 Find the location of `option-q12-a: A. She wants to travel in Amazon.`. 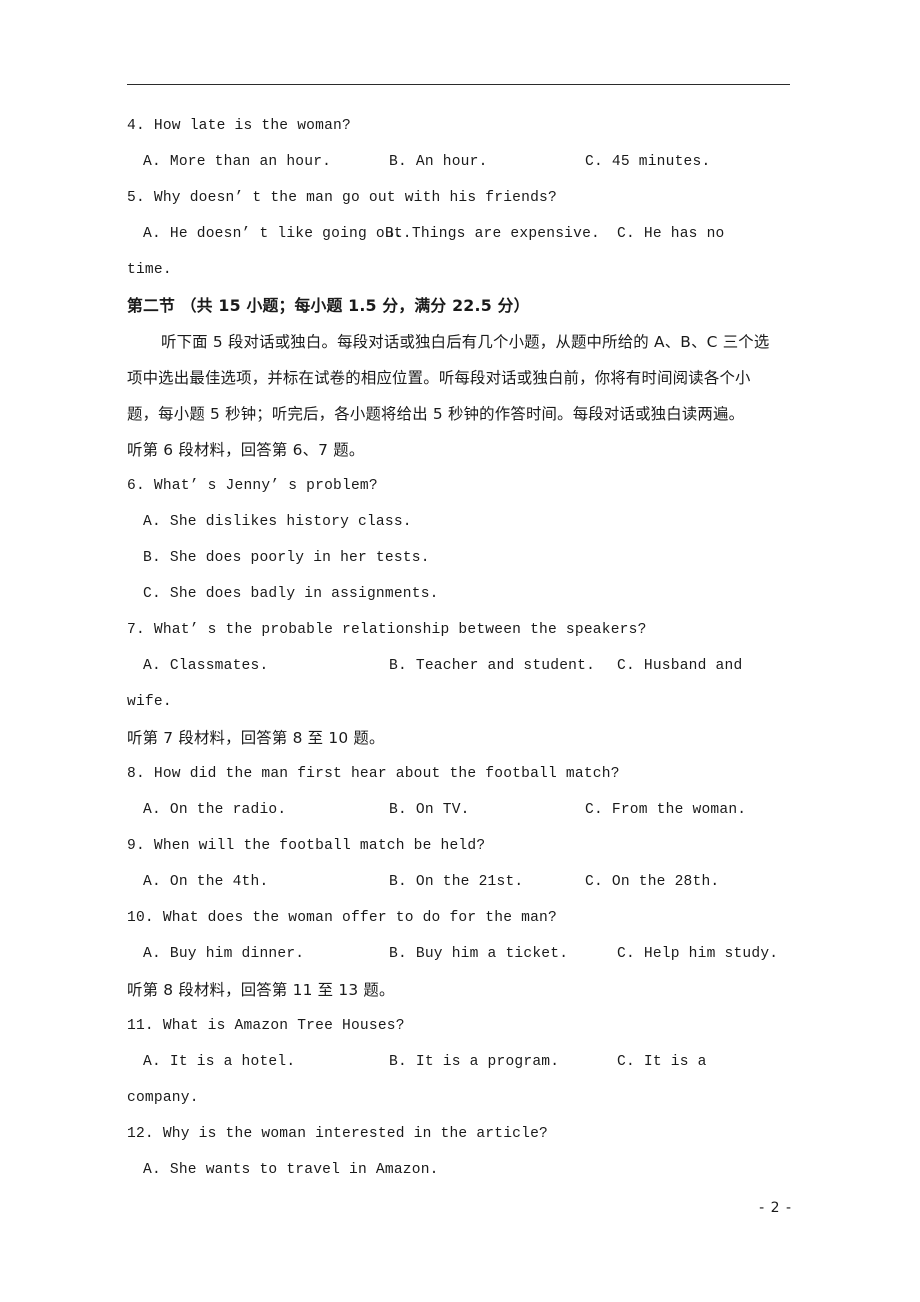

option-q12-a: A. She wants to travel in Amazon. is located at coordinates (291, 1170).